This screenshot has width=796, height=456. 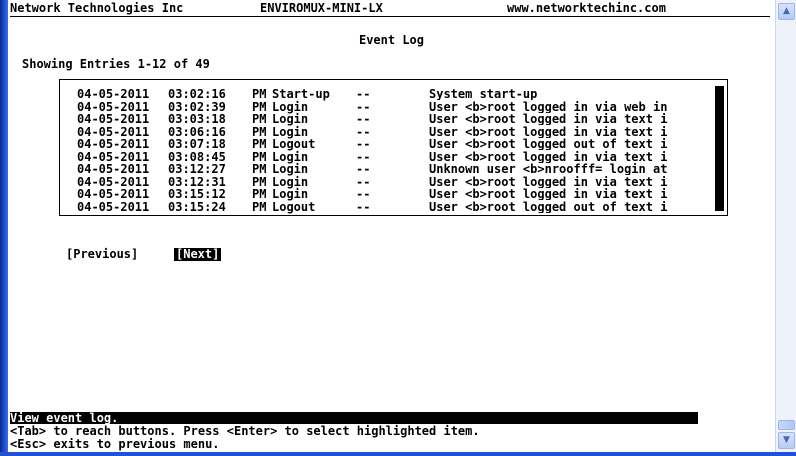 What do you see at coordinates (197, 106) in the screenshot?
I see `log-time: 03:02:39` at bounding box center [197, 106].